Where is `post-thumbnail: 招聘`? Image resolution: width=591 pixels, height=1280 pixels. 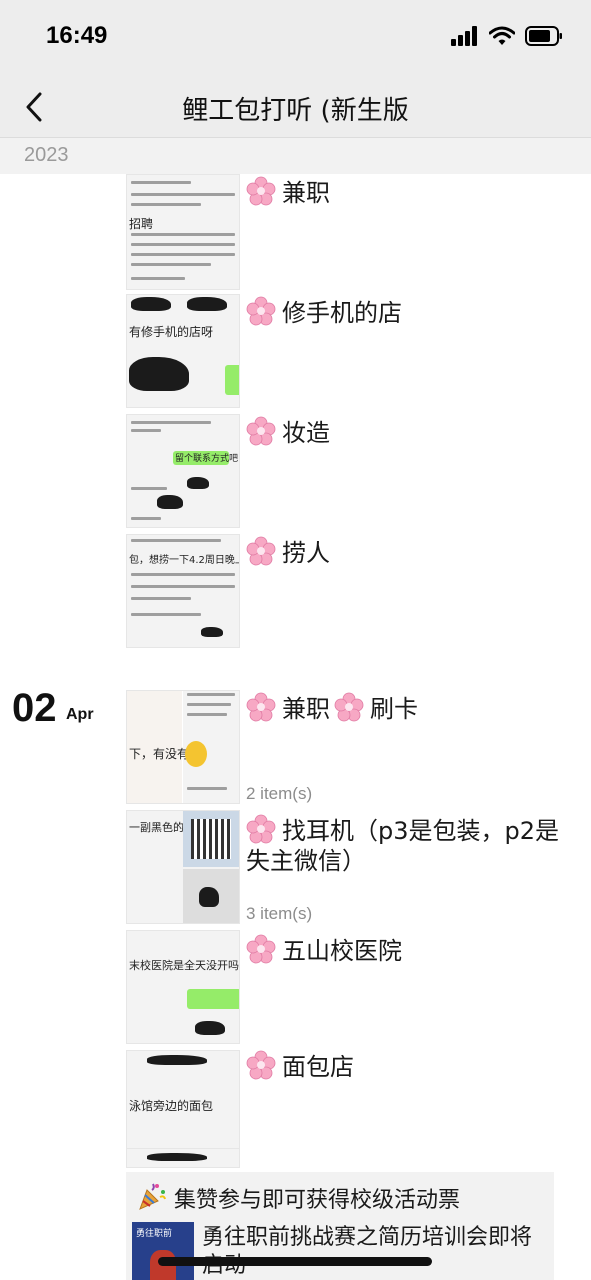
post-thumbnail: 招聘 is located at coordinates (183, 232).